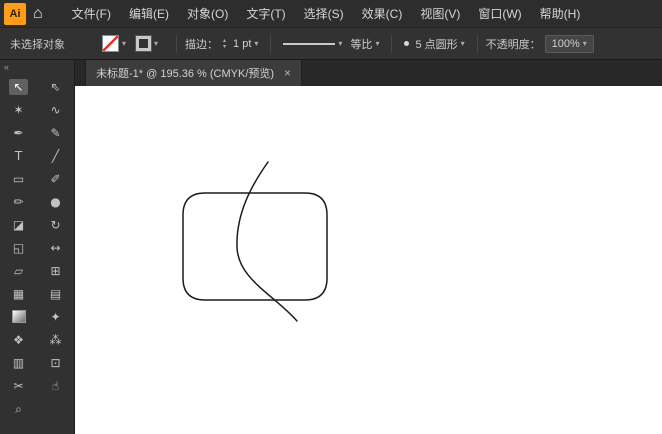 The image size is (662, 434). I want to click on tool-pencil: ✏, so click(18, 201).